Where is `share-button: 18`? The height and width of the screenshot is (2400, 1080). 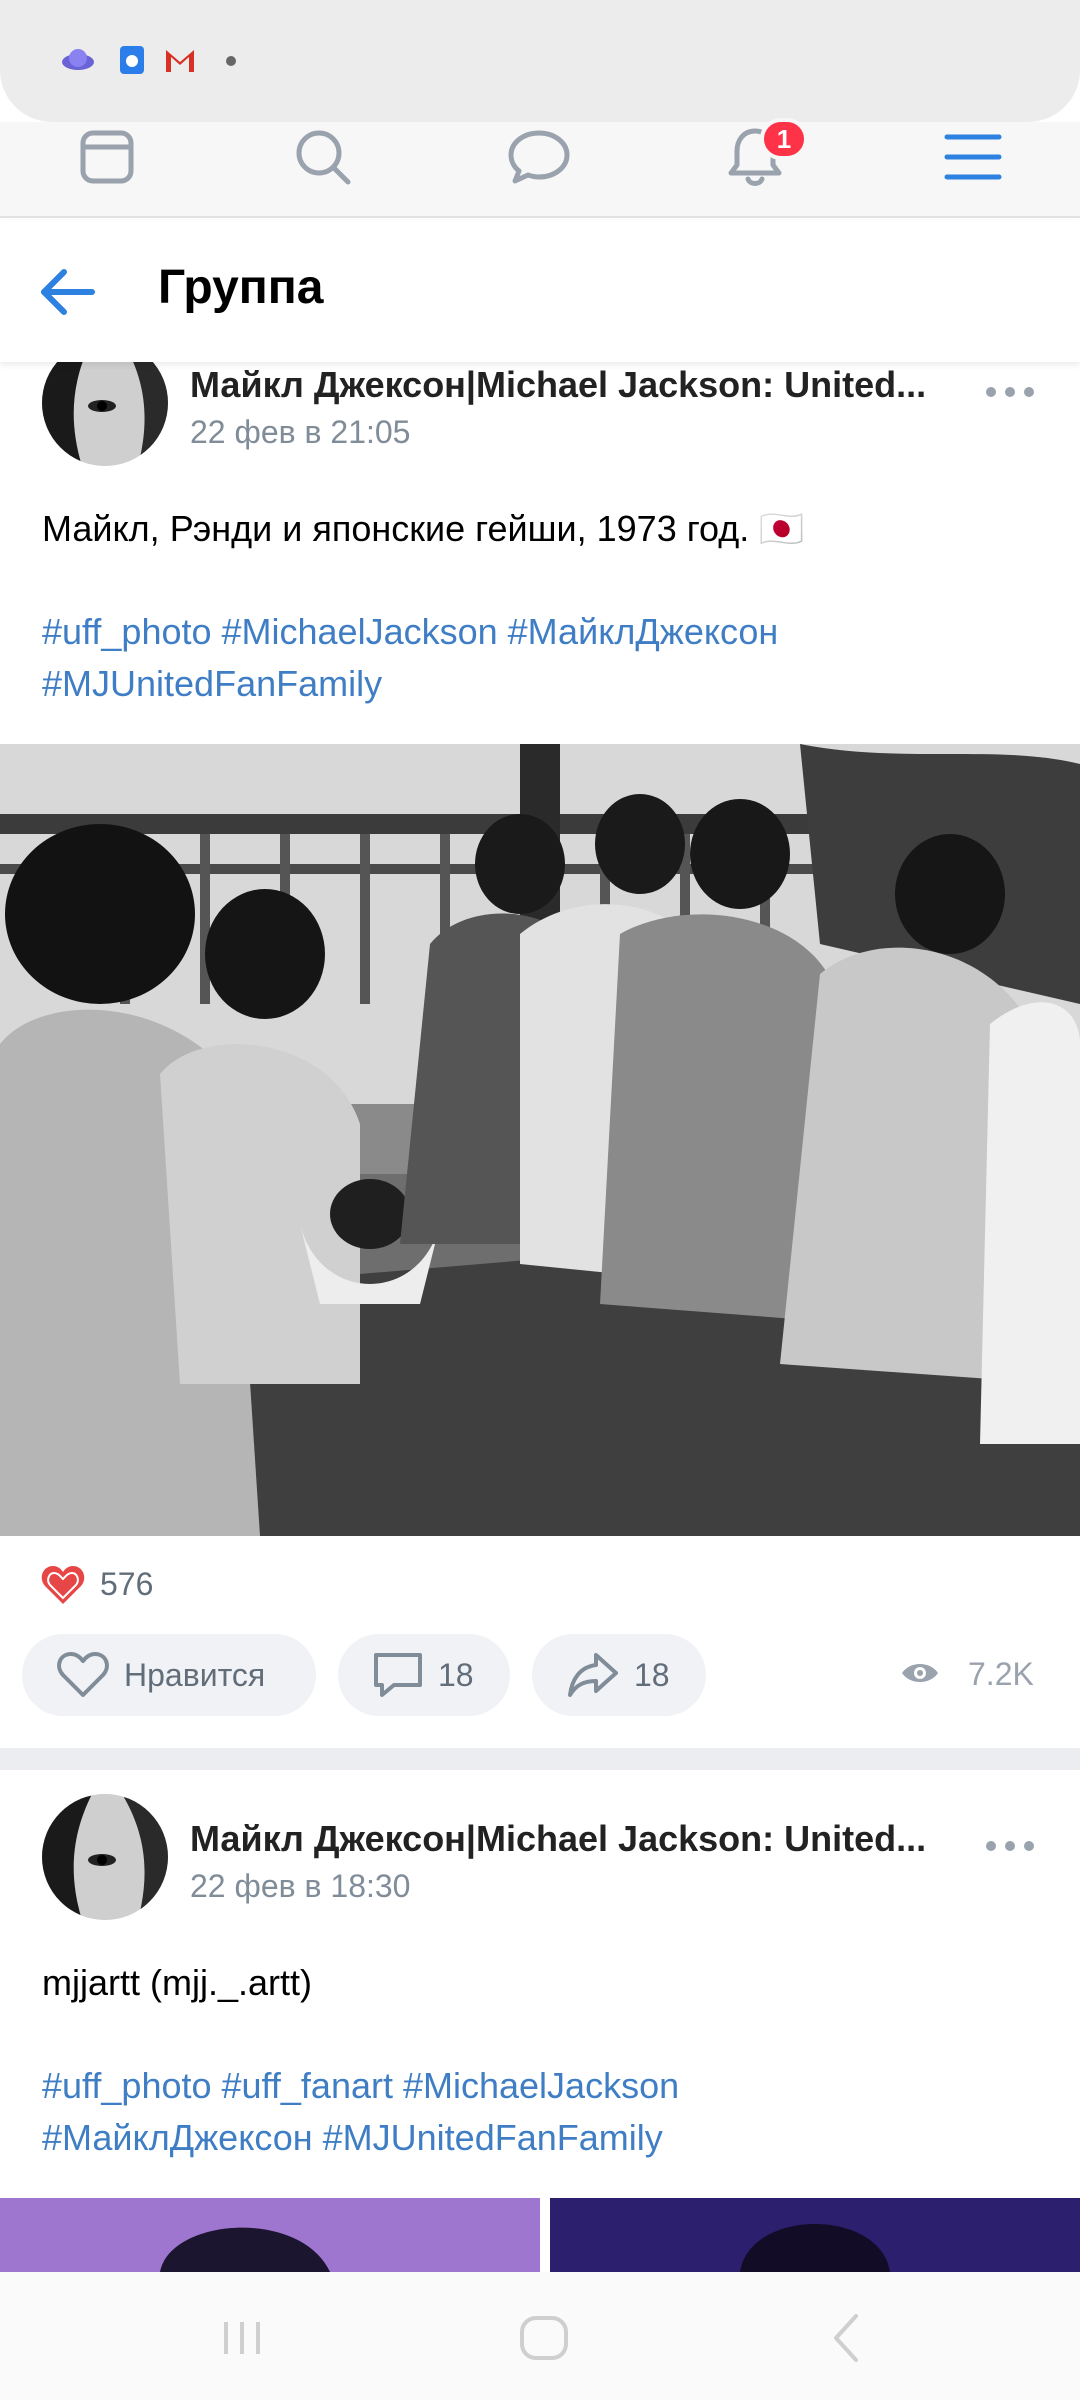 share-button: 18 is located at coordinates (619, 1675).